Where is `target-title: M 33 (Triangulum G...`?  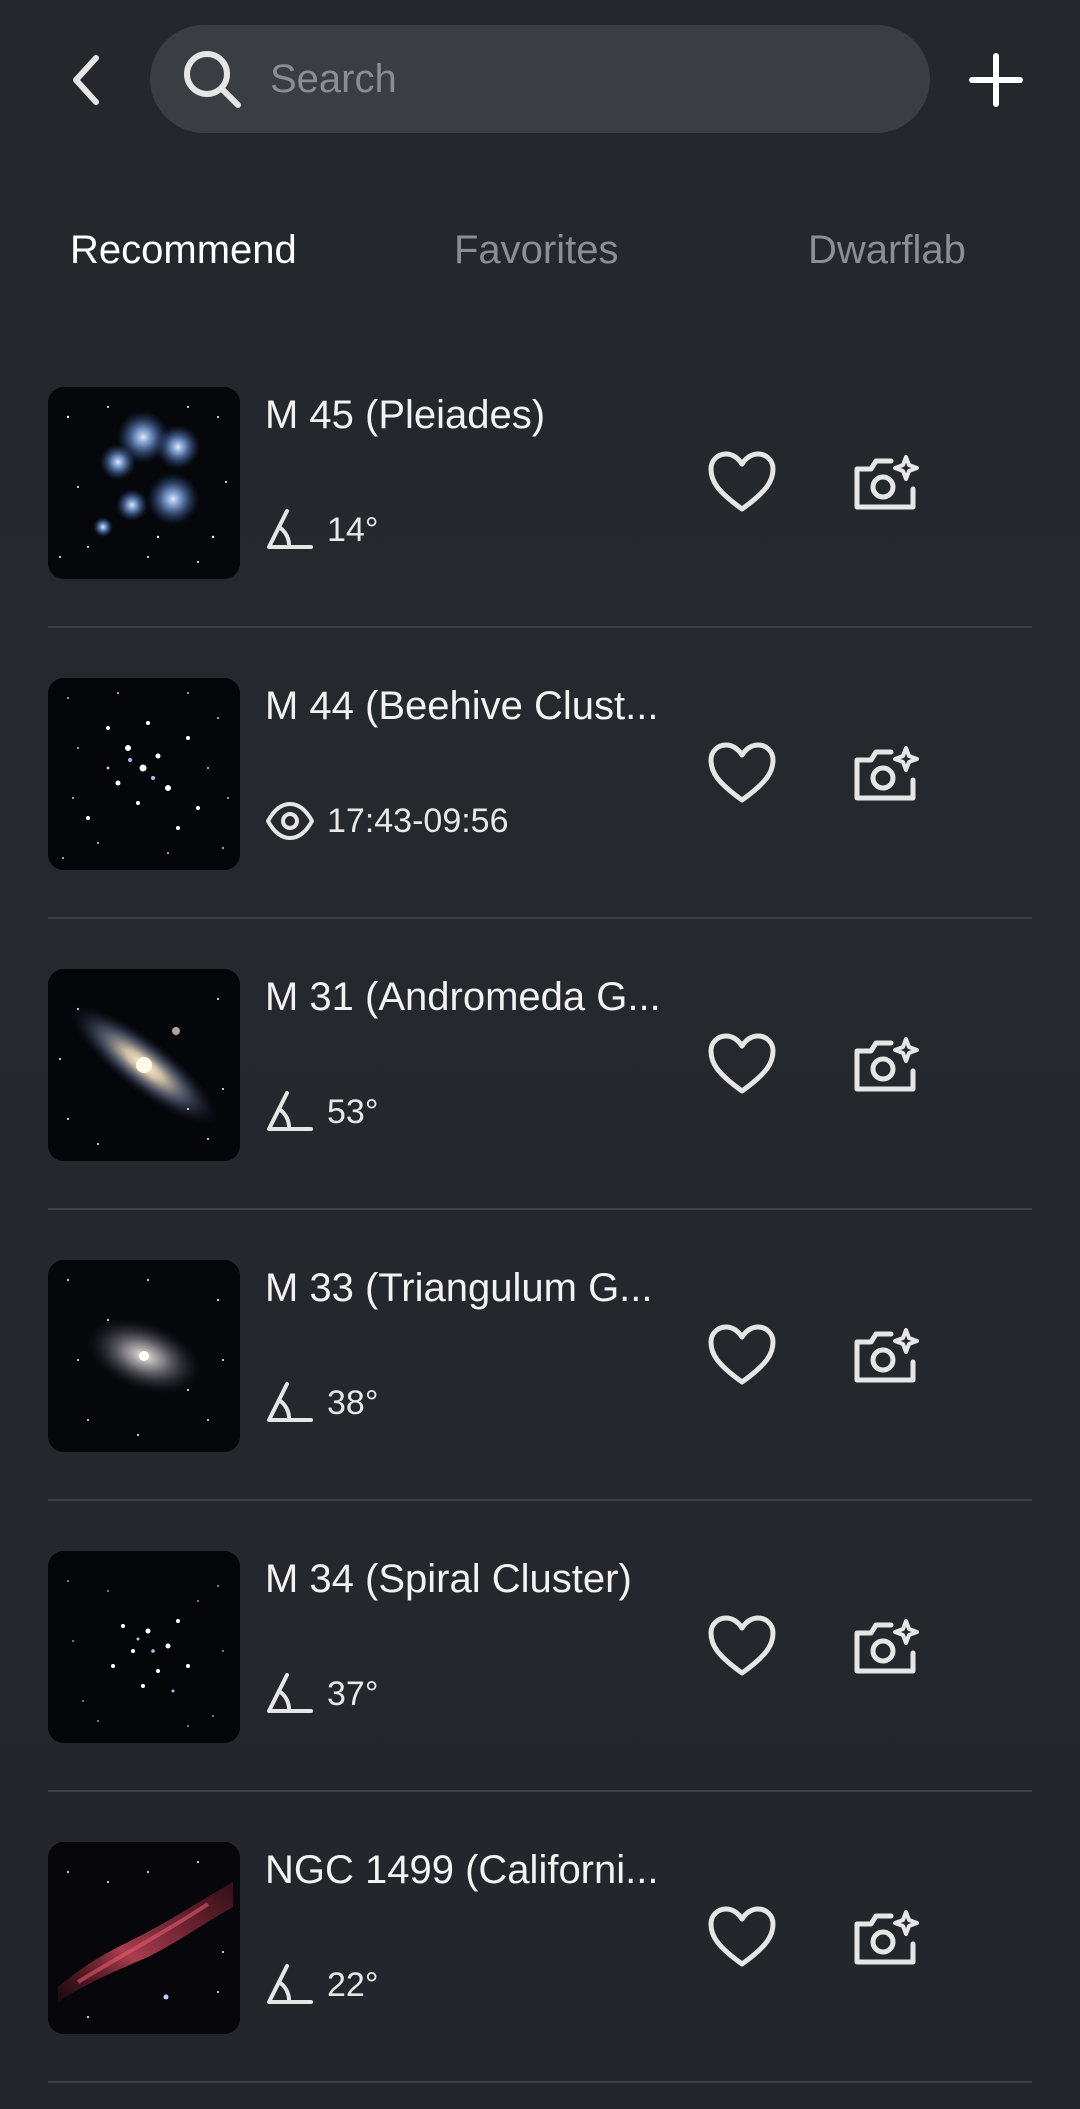 target-title: M 33 (Triangulum G... is located at coordinates (459, 1288).